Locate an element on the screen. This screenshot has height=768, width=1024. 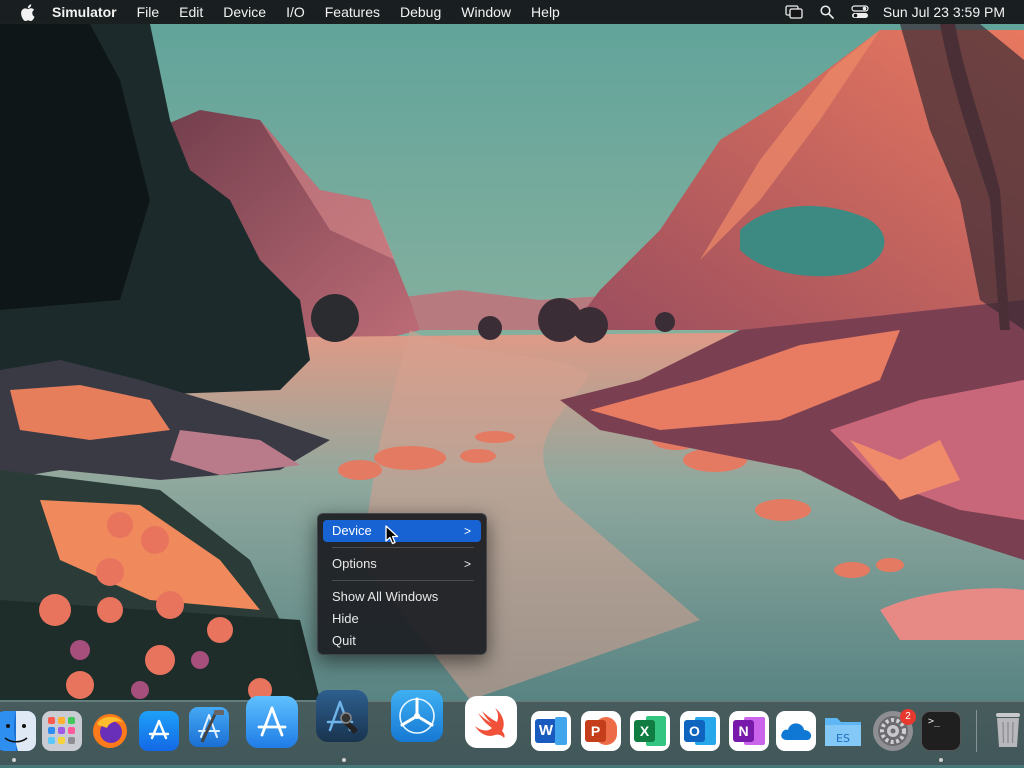
menu-app-simulator: Simulator is located at coordinates (90, 12).